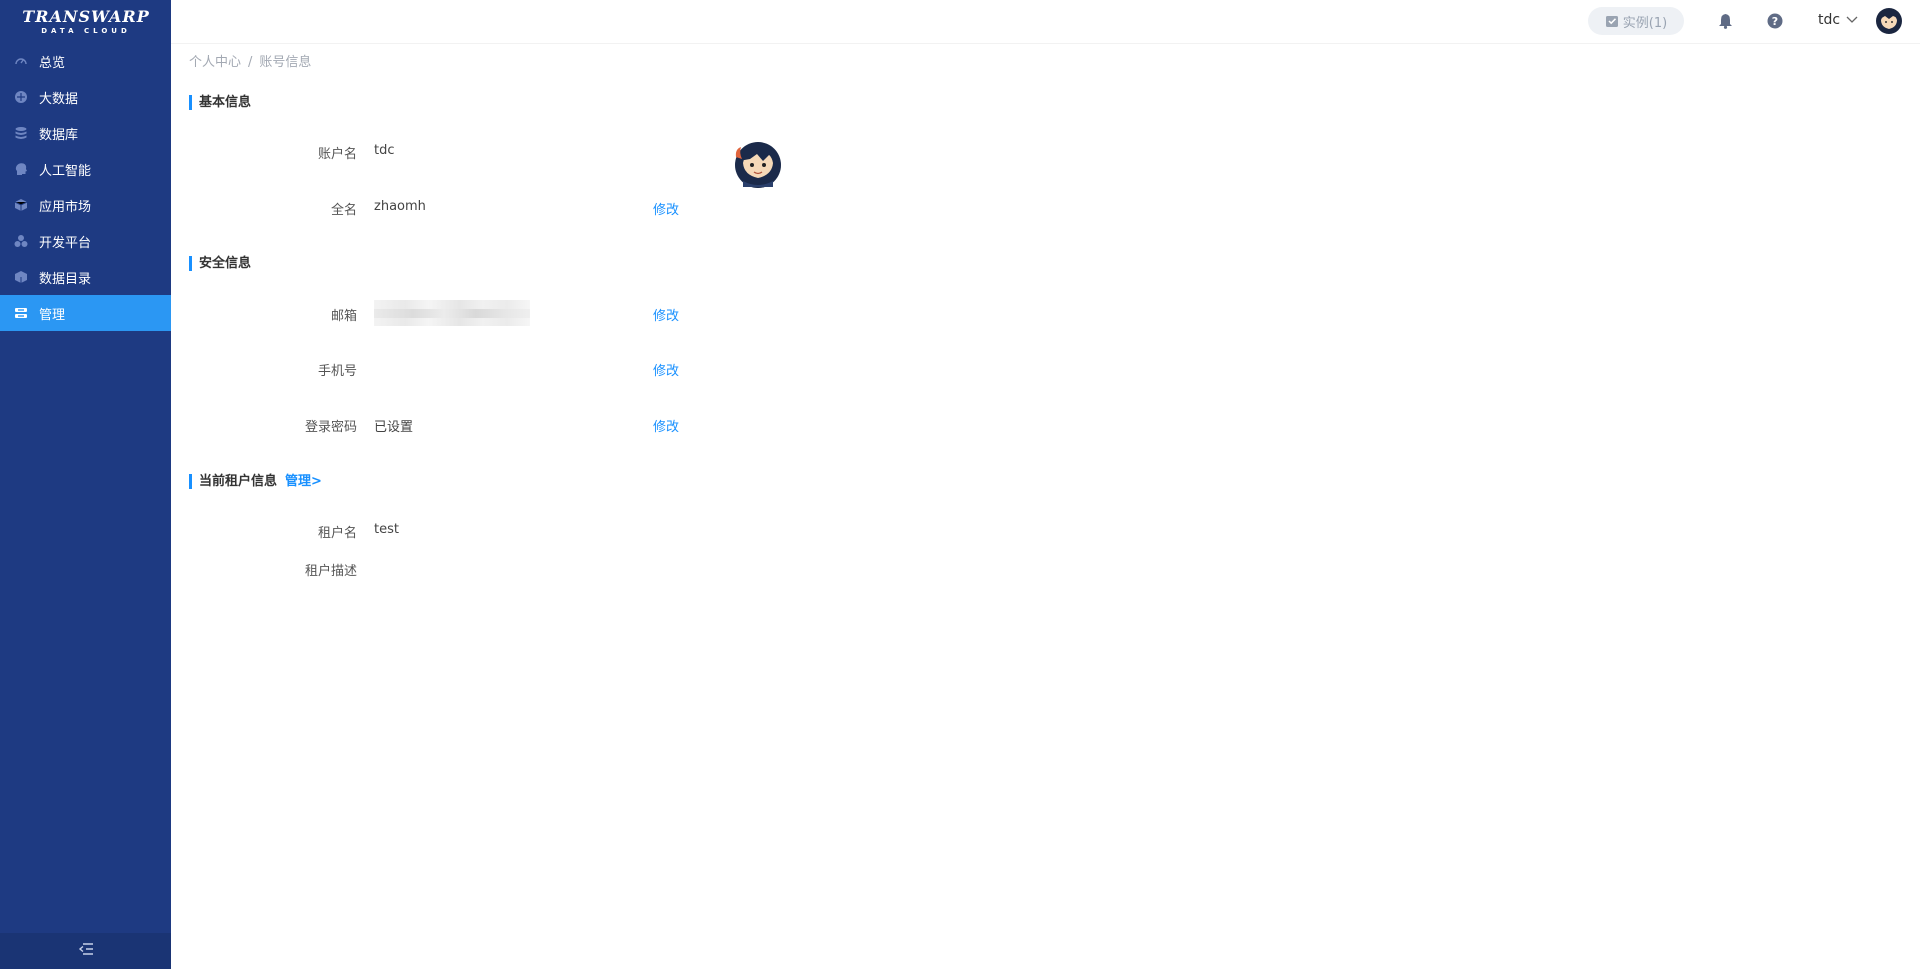 This screenshot has height=969, width=1920. Describe the element at coordinates (21, 205) in the screenshot. I see `app-market-icon` at that location.